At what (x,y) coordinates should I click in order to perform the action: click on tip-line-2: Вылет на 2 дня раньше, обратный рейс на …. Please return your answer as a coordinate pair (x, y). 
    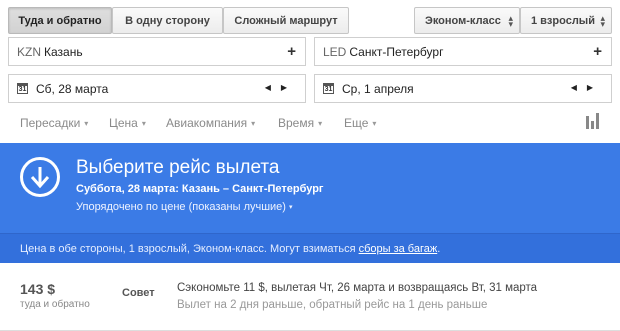
    Looking at the image, I should click on (332, 305).